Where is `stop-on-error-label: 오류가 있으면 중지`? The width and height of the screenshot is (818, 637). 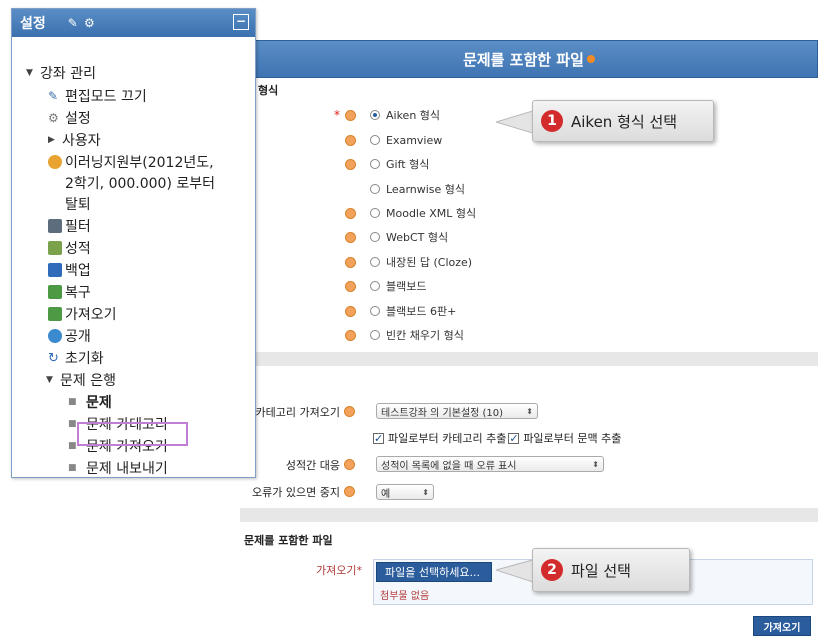
stop-on-error-label: 오류가 있으면 중지 is located at coordinates (296, 492).